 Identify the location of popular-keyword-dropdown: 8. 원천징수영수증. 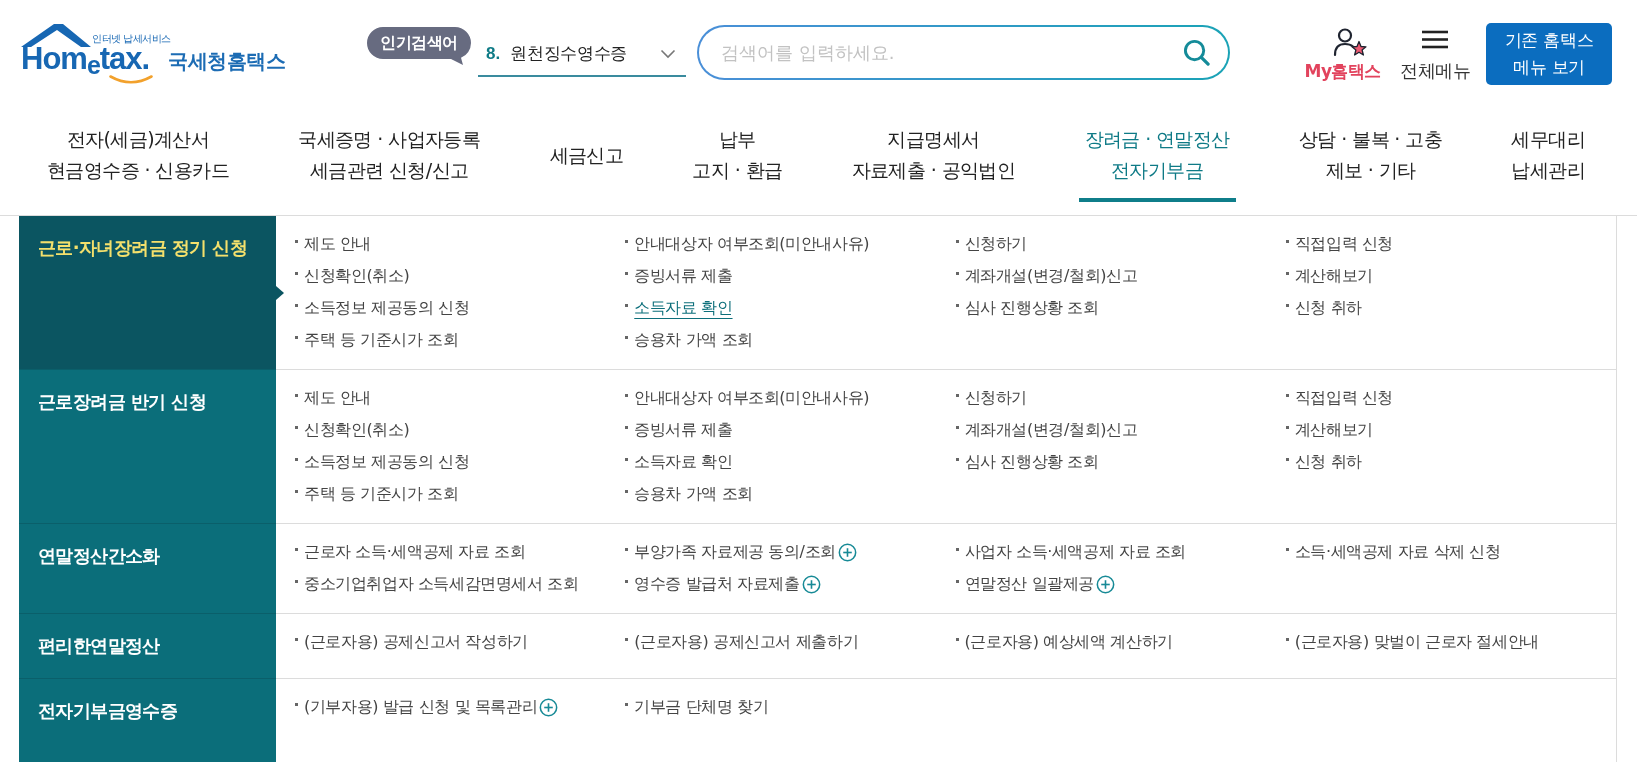
(582, 54).